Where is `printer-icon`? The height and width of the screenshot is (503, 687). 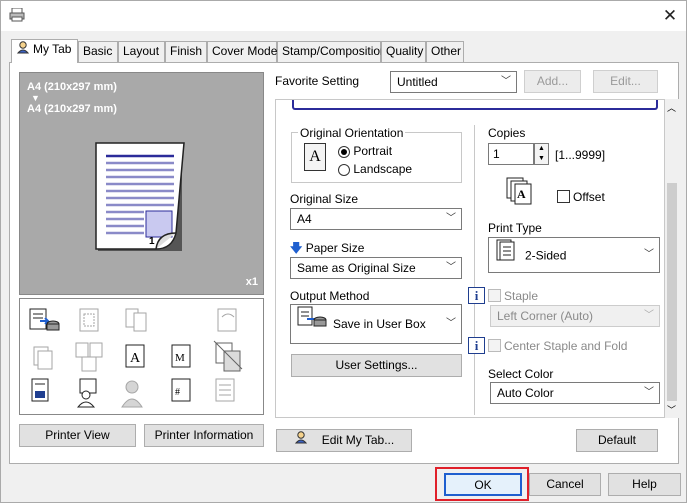 printer-icon is located at coordinates (17, 16).